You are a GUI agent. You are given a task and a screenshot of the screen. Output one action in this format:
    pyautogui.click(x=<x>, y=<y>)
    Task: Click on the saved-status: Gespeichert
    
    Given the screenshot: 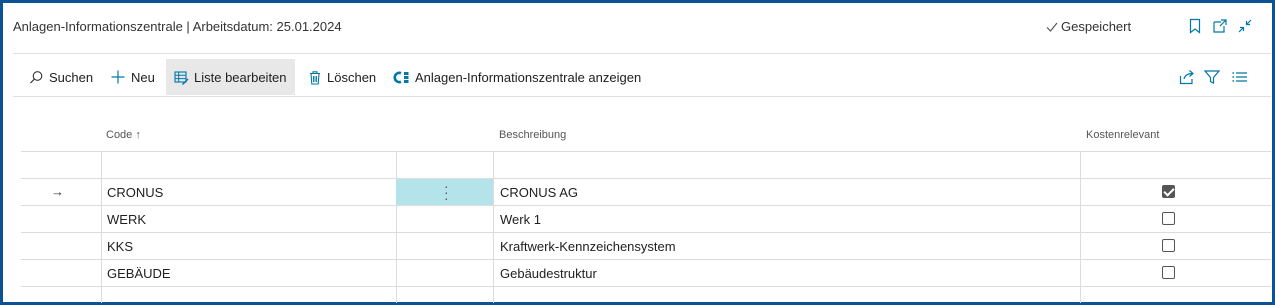 What is the action you would take?
    pyautogui.click(x=1088, y=26)
    